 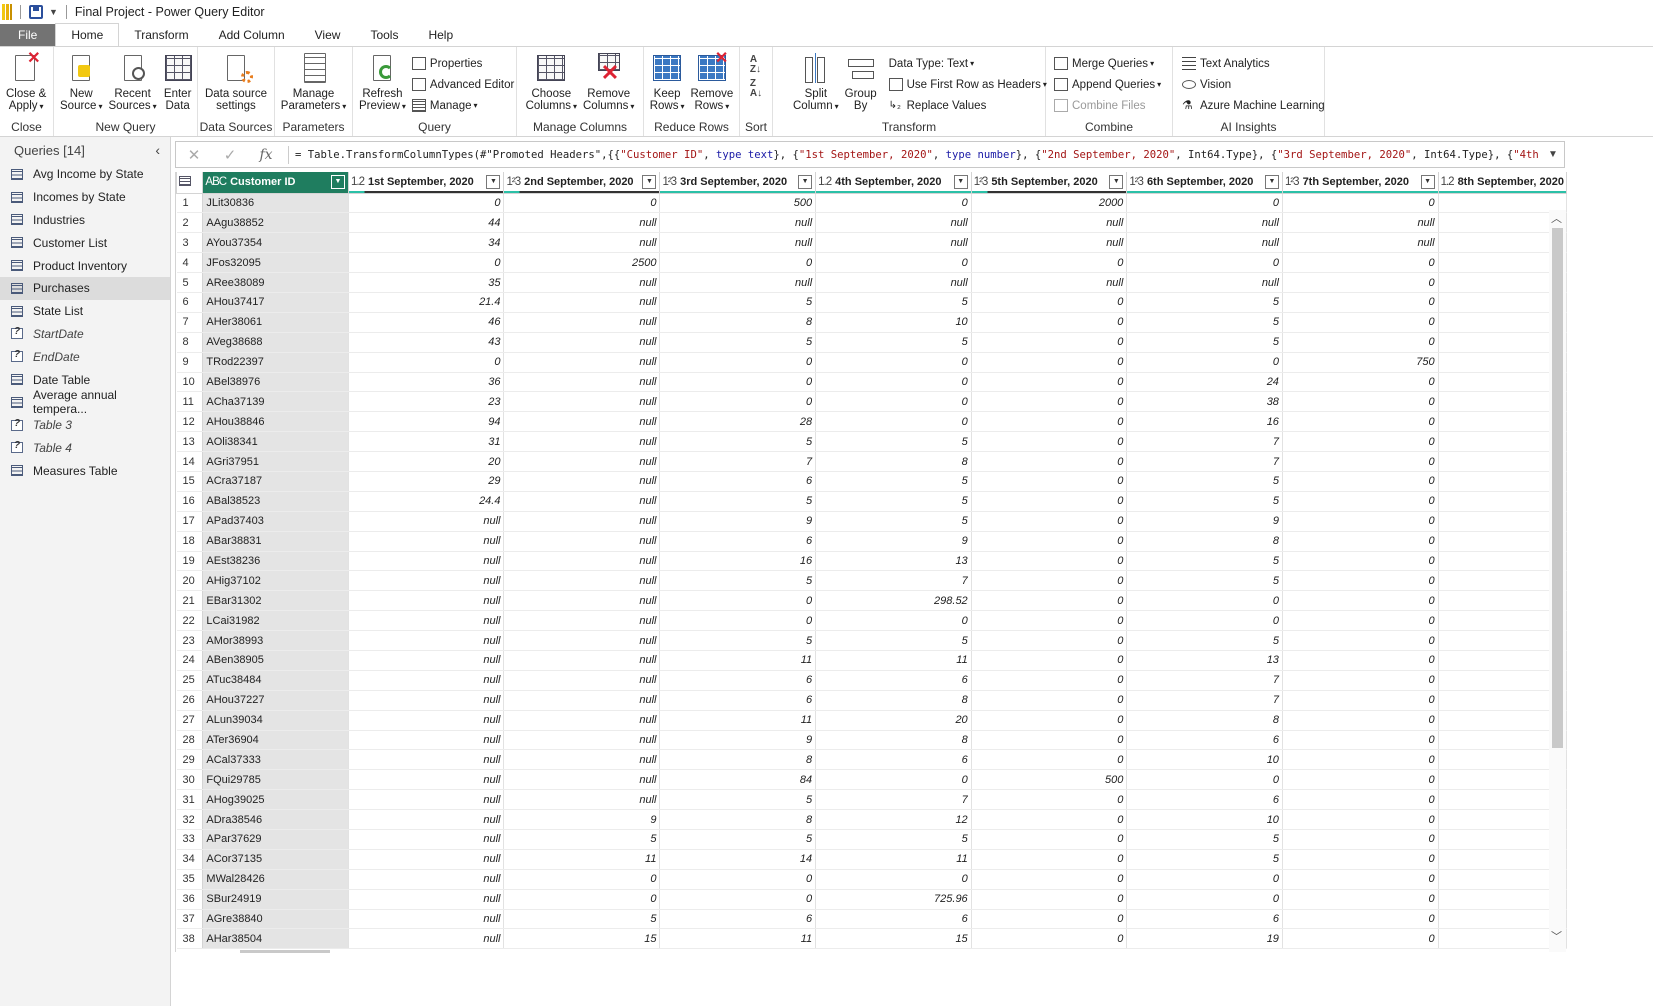 What do you see at coordinates (667, 82) in the screenshot?
I see `keep-rows-button: Keep Rows ▾` at bounding box center [667, 82].